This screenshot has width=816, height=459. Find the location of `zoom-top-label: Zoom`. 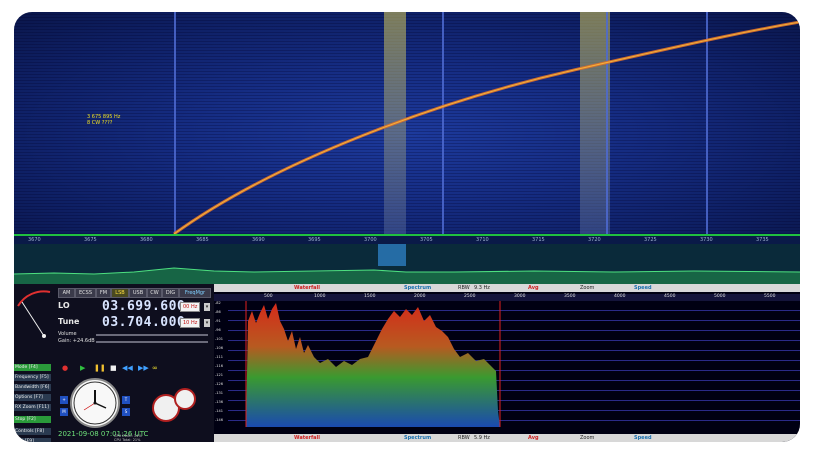

zoom-top-label: Zoom is located at coordinates (587, 288).